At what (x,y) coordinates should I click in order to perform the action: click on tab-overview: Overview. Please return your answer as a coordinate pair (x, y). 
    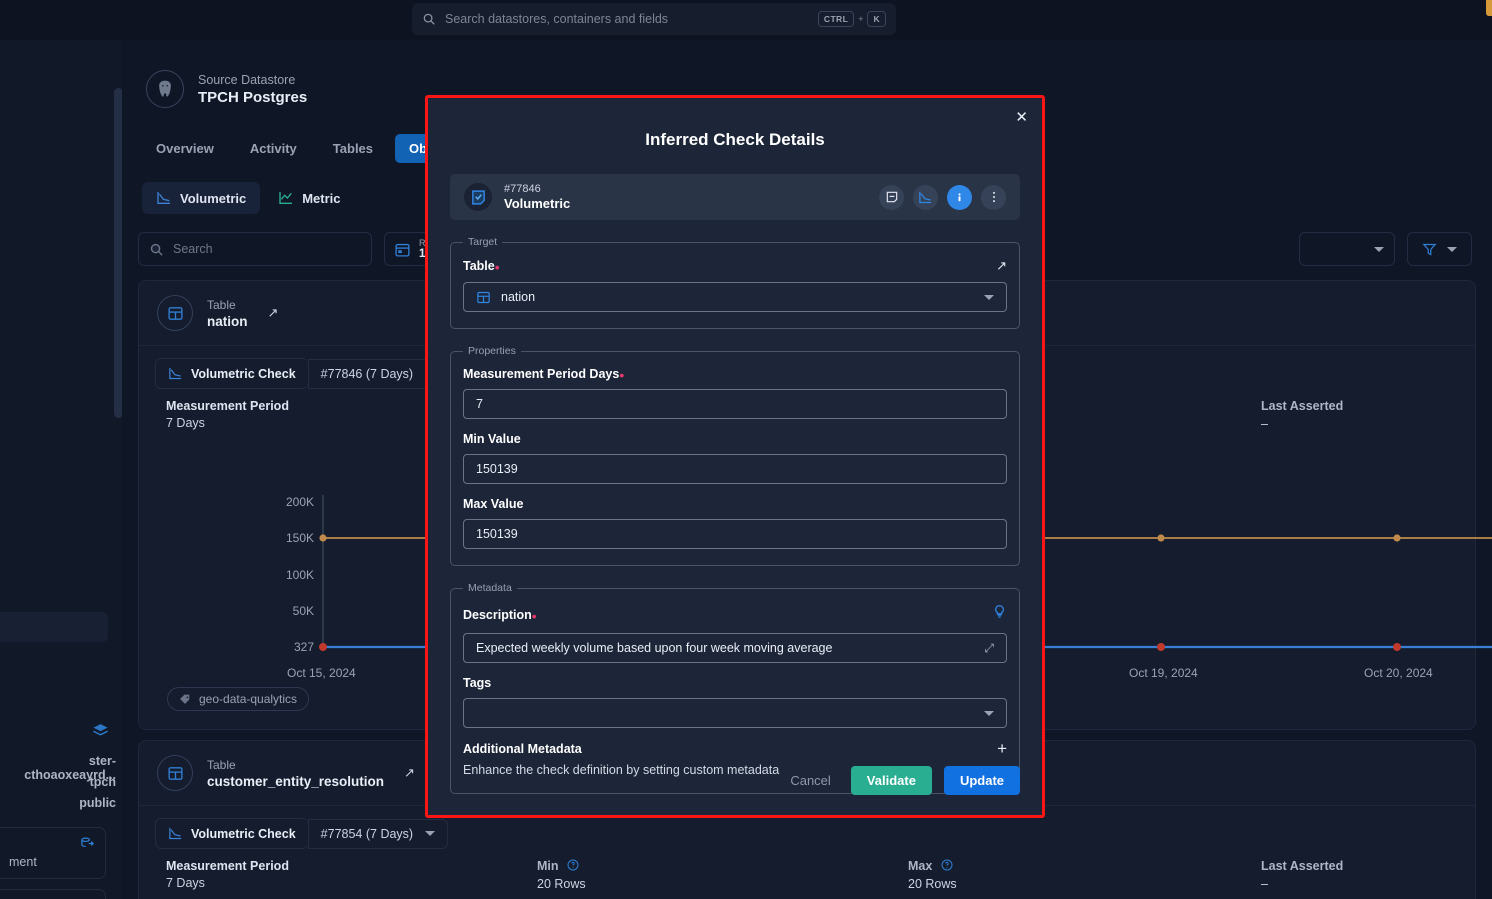
    Looking at the image, I should click on (185, 148).